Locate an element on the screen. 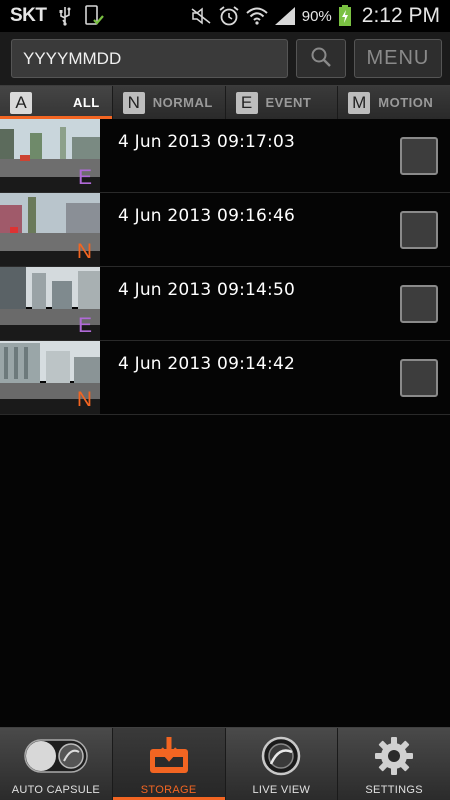 Image resolution: width=450 pixels, height=800 pixels. wifi-icon is located at coordinates (257, 16).